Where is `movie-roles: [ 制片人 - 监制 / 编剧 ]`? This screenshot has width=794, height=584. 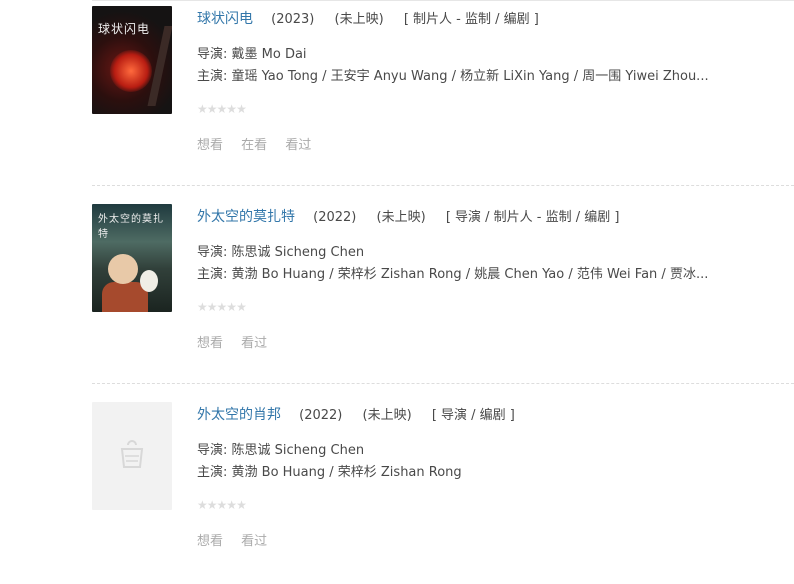
movie-roles: [ 制片人 - 监制 / 编剧 ] is located at coordinates (471, 19).